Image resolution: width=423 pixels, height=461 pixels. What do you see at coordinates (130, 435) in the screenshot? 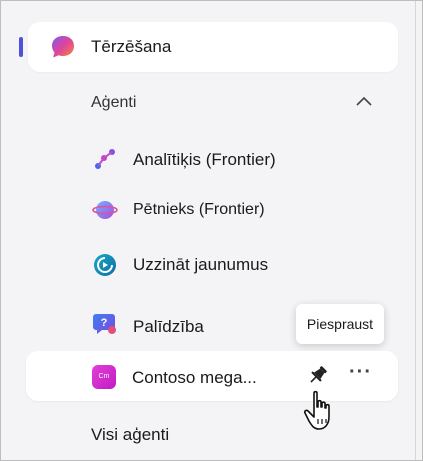
I see `all-agents-link: Visi aģenti` at bounding box center [130, 435].